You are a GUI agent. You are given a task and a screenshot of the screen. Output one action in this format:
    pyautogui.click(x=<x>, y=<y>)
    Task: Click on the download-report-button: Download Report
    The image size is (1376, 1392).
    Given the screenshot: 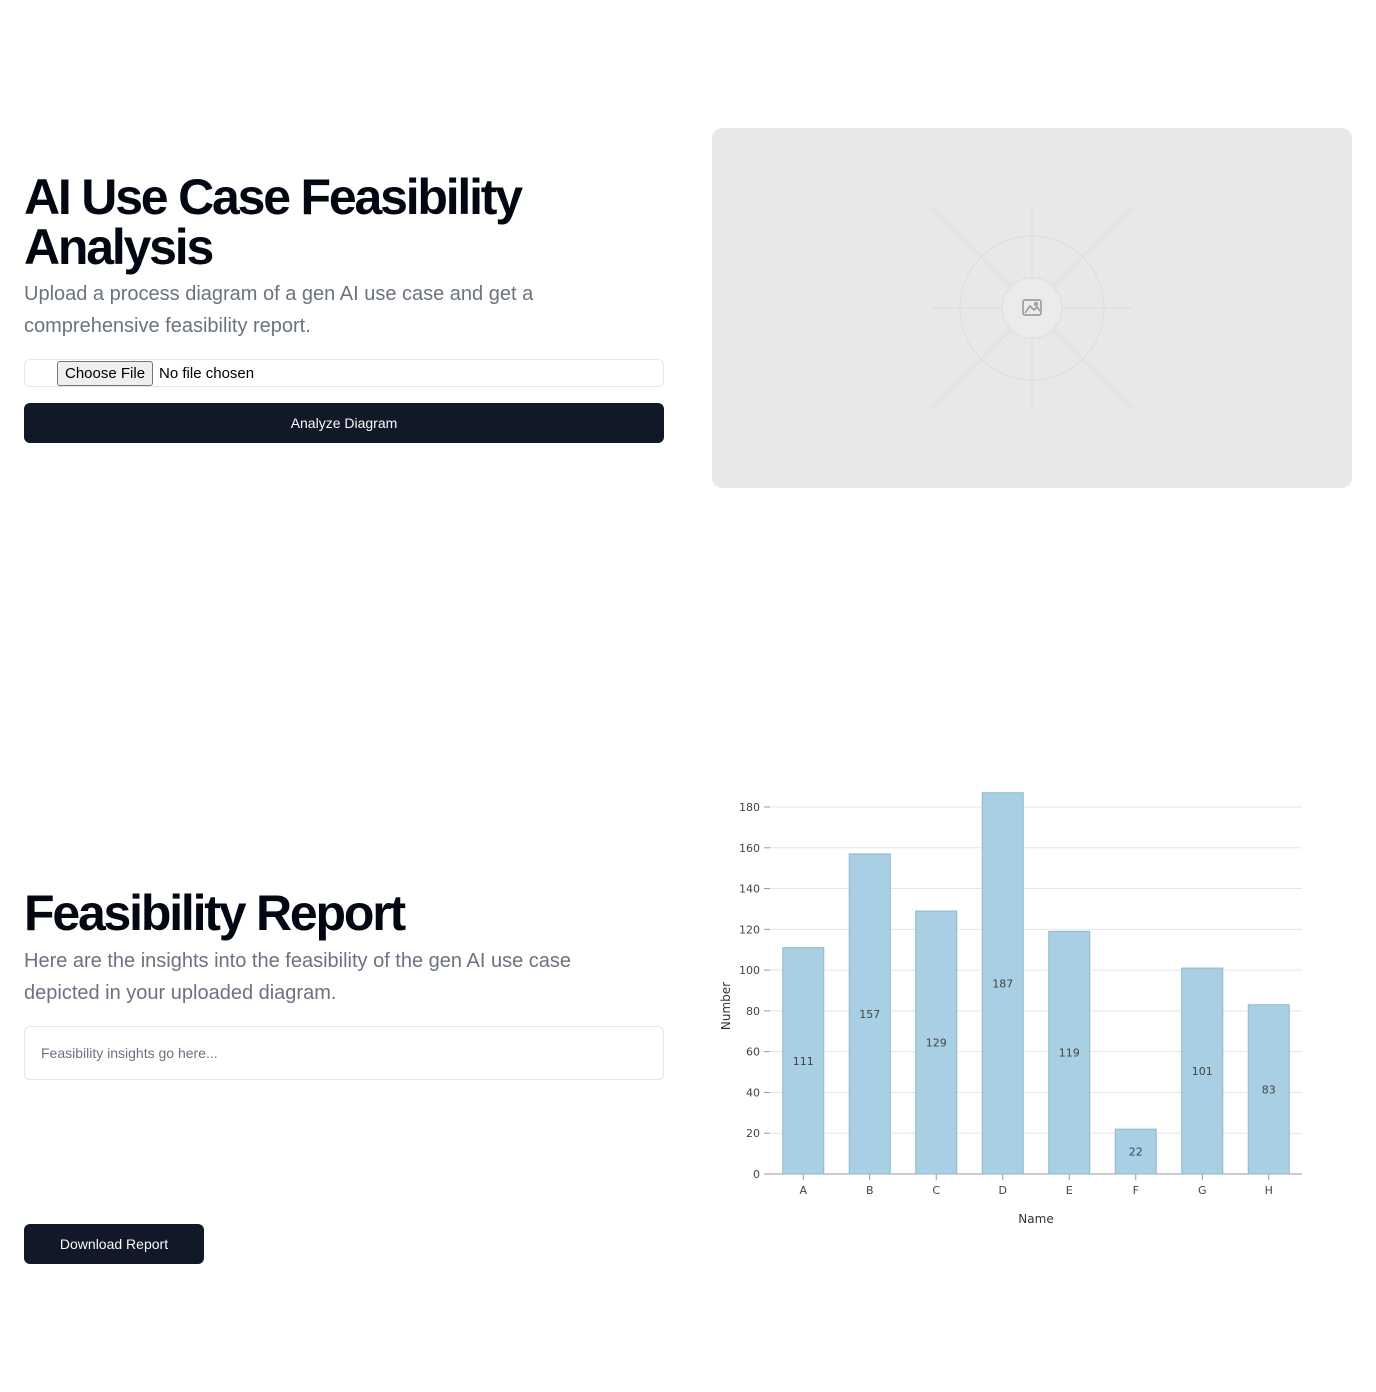 What is the action you would take?
    pyautogui.click(x=114, y=1244)
    